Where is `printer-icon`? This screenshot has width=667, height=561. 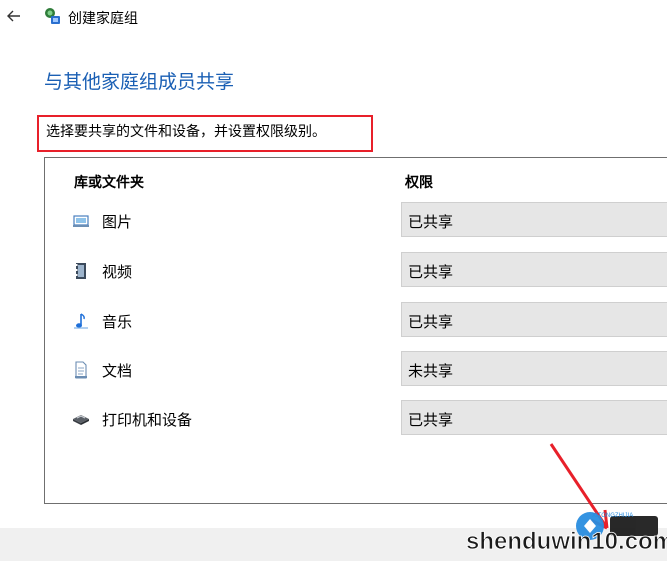 printer-icon is located at coordinates (81, 420).